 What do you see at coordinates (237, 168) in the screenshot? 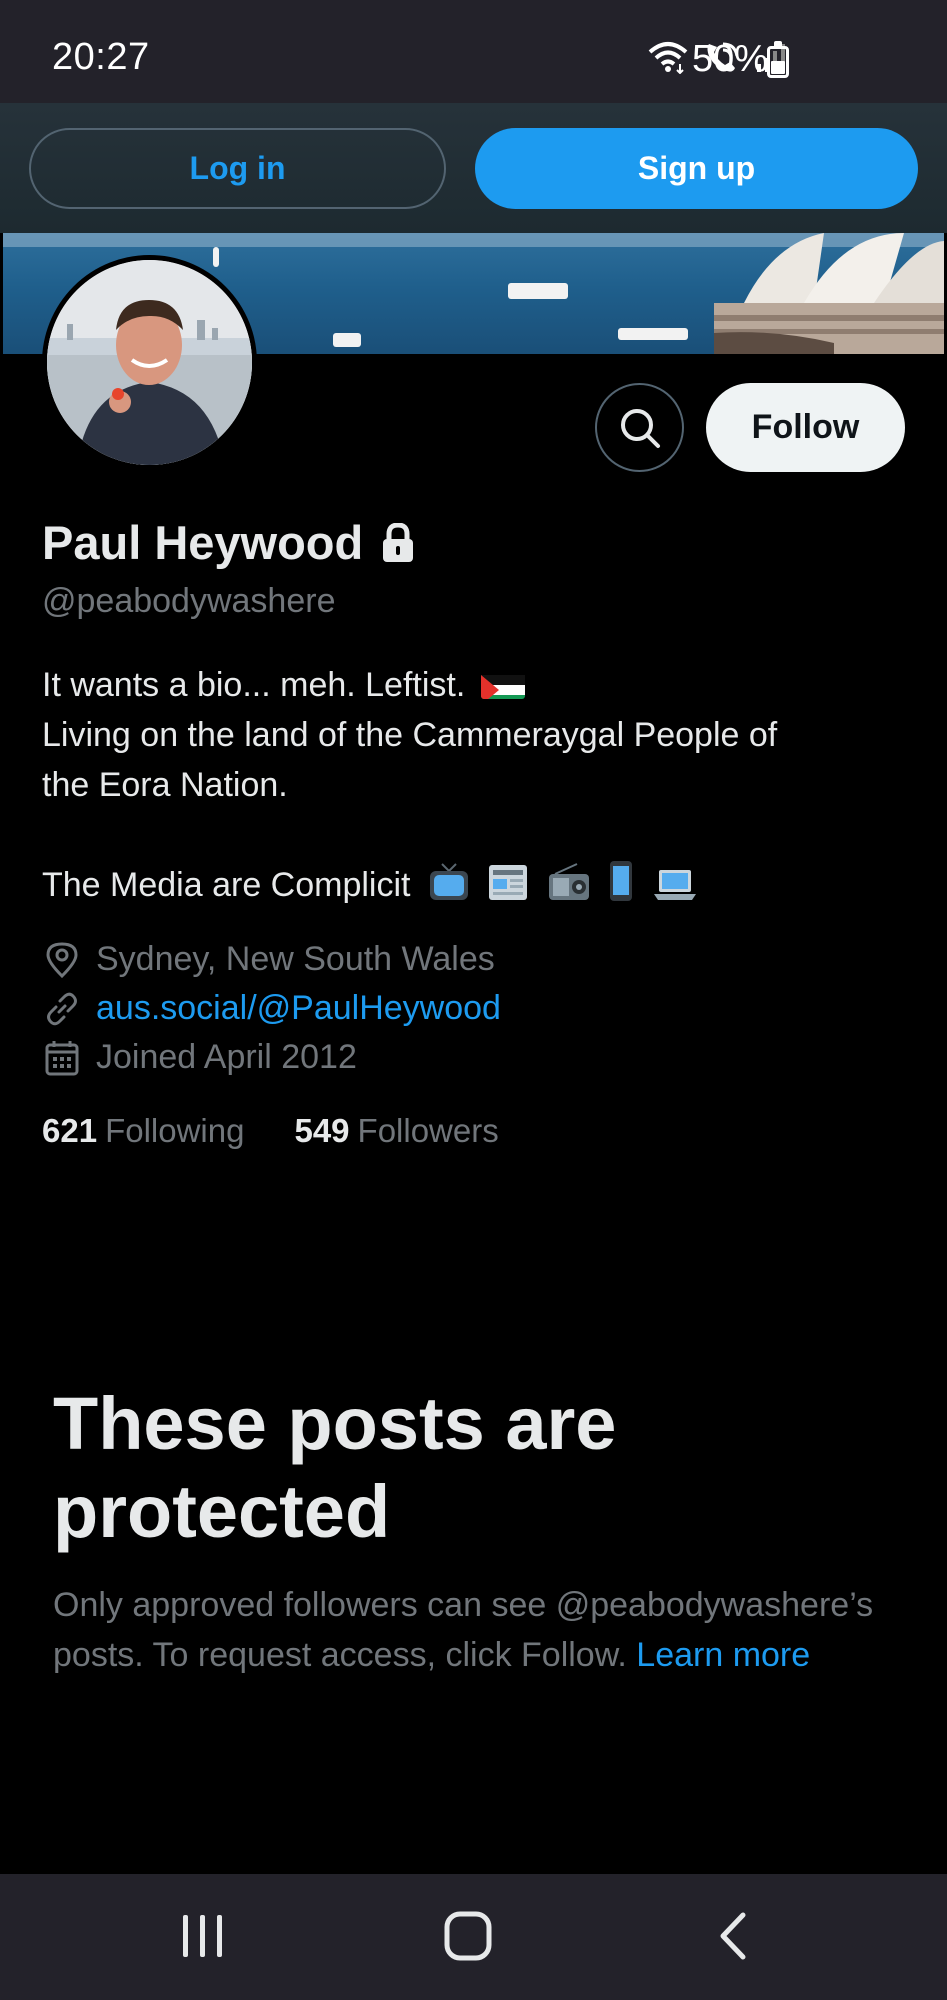
I see `login-button: Log in` at bounding box center [237, 168].